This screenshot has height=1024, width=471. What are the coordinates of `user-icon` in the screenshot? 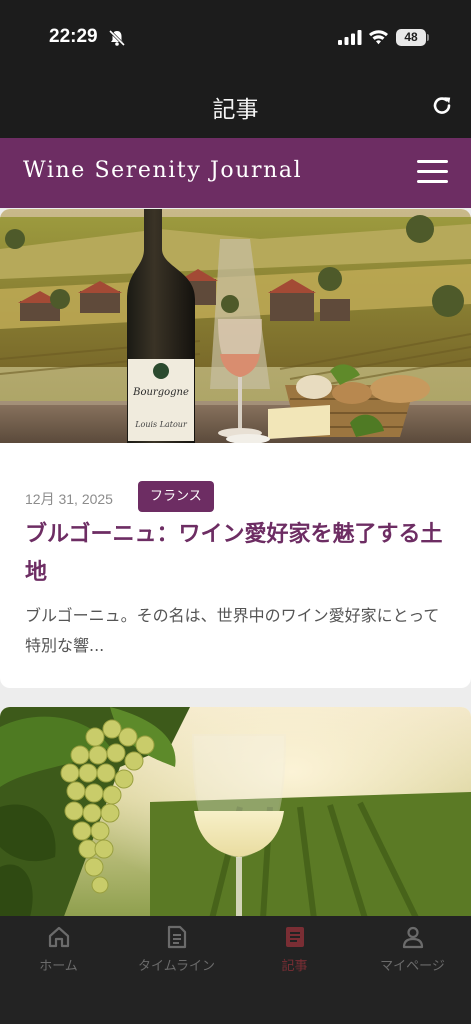 It's located at (412, 937).